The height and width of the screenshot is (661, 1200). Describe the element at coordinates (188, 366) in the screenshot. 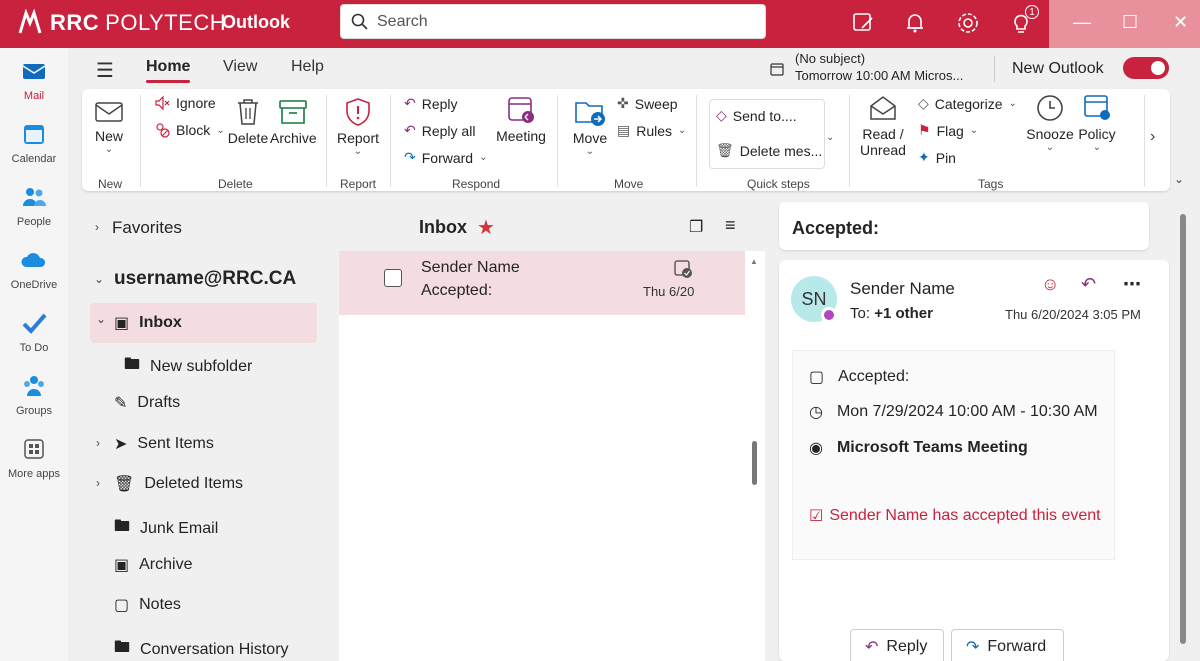

I see `folder-new-subfolder: 🖿 New subfolder` at that location.